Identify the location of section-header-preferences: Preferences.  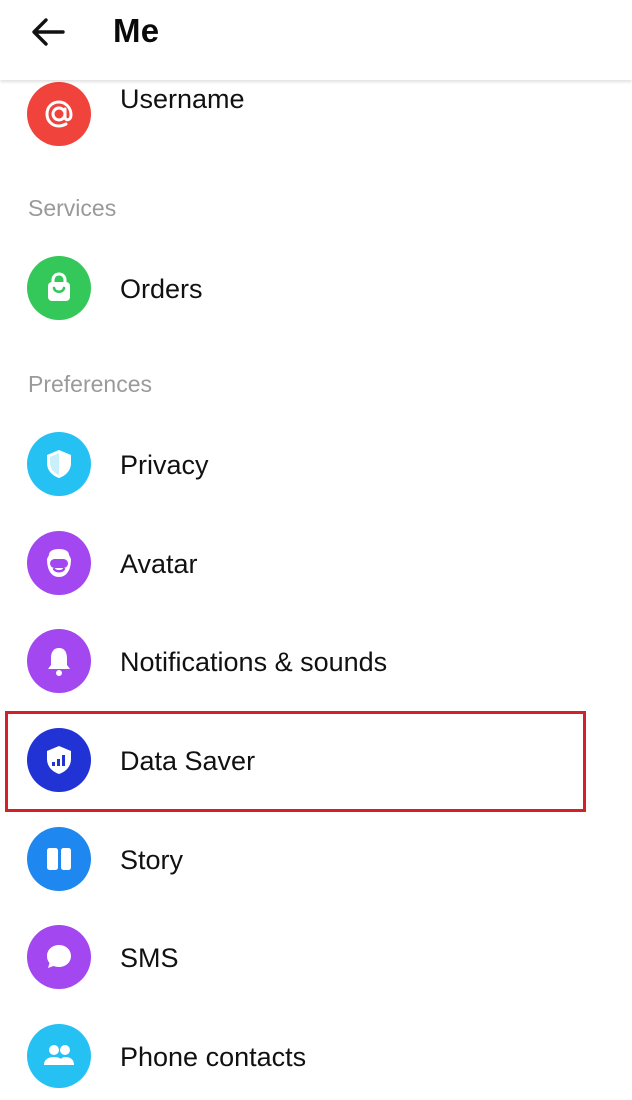
(90, 384).